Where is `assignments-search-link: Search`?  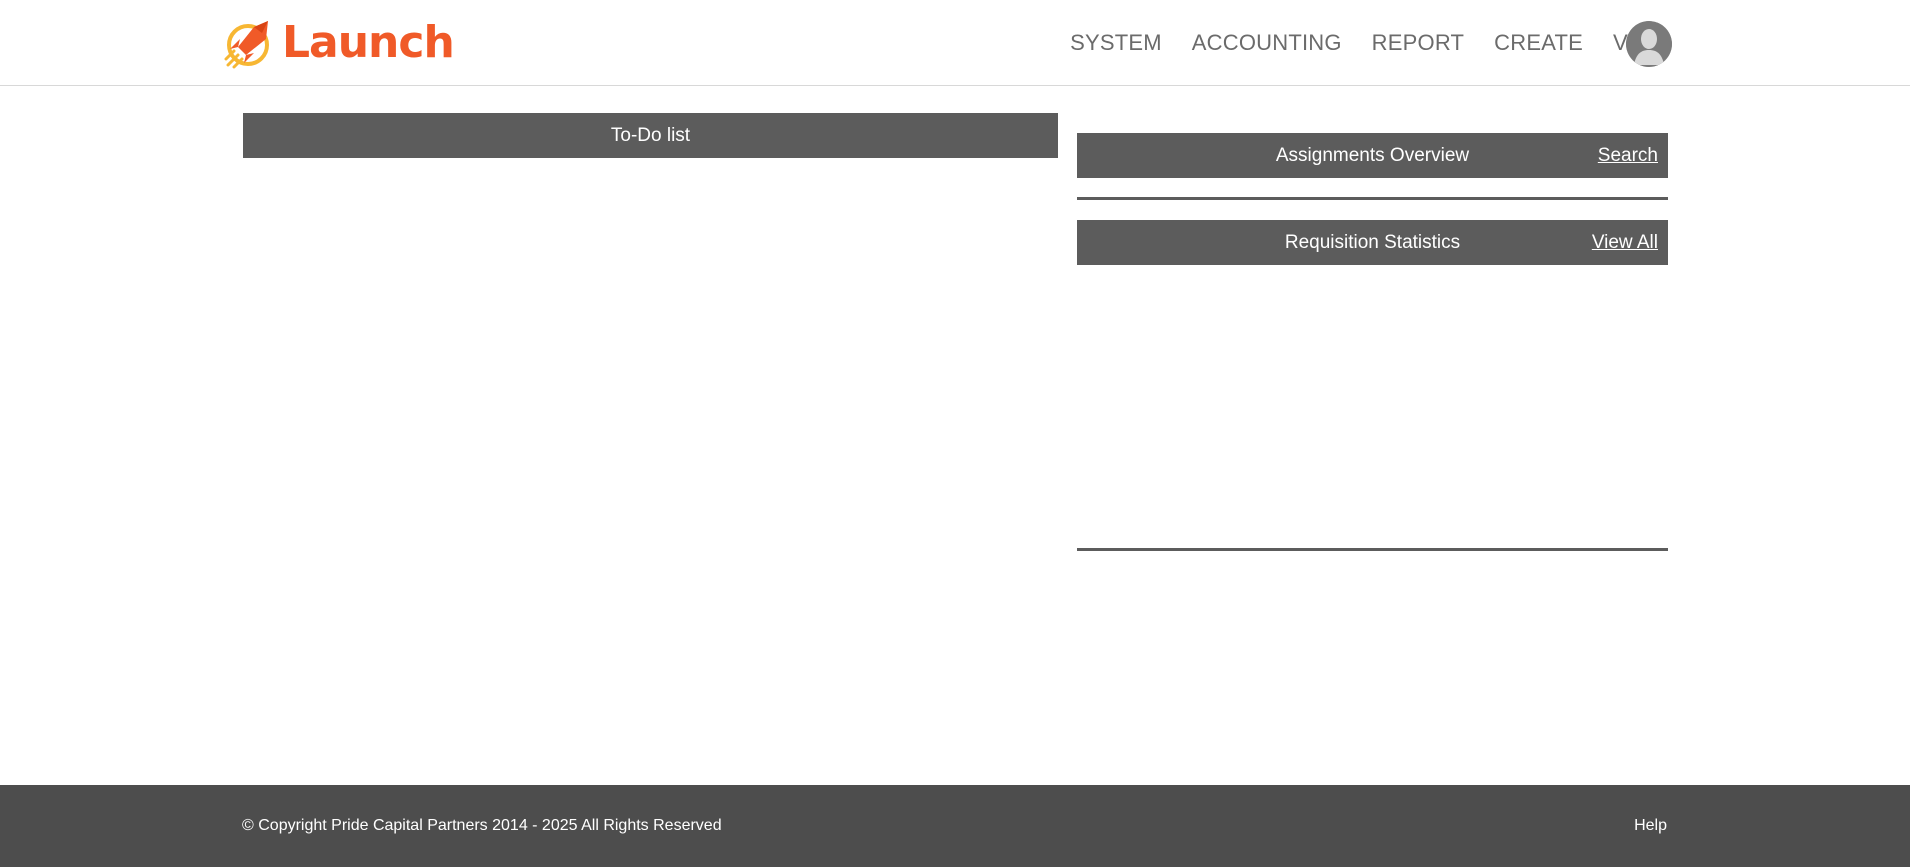 assignments-search-link: Search is located at coordinates (1628, 155).